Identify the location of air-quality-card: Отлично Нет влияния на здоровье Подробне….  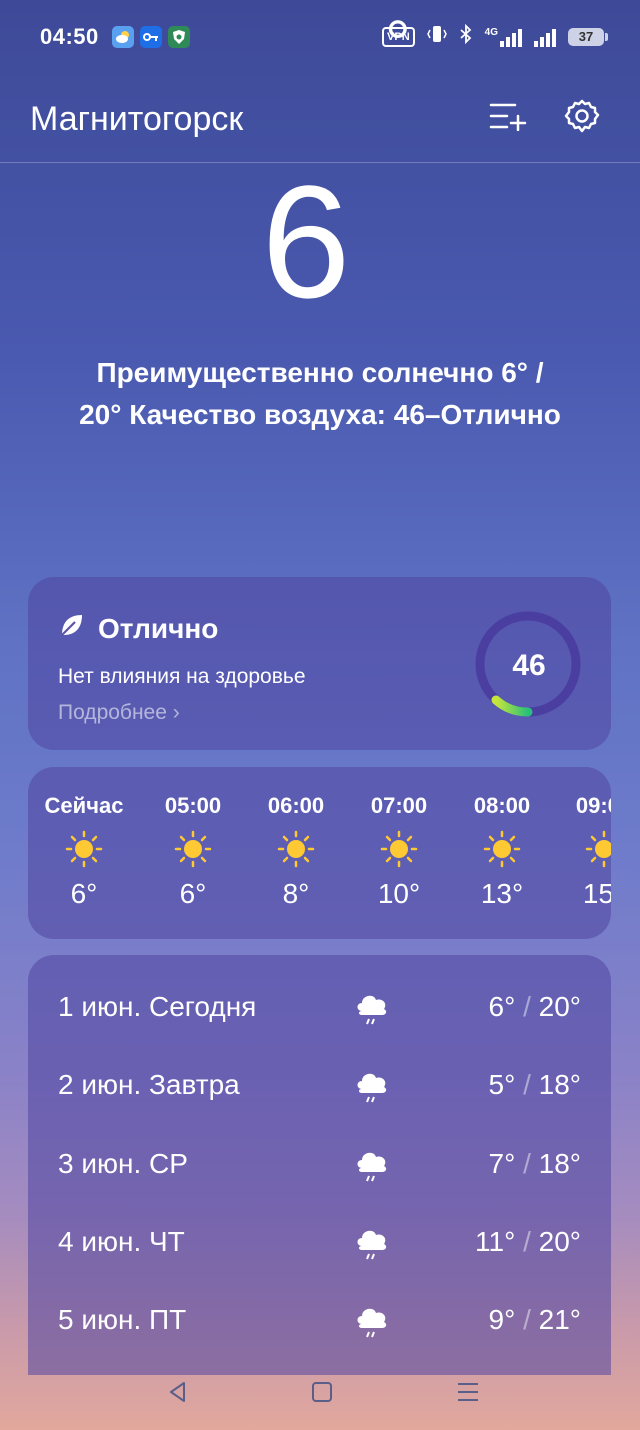
(319, 663).